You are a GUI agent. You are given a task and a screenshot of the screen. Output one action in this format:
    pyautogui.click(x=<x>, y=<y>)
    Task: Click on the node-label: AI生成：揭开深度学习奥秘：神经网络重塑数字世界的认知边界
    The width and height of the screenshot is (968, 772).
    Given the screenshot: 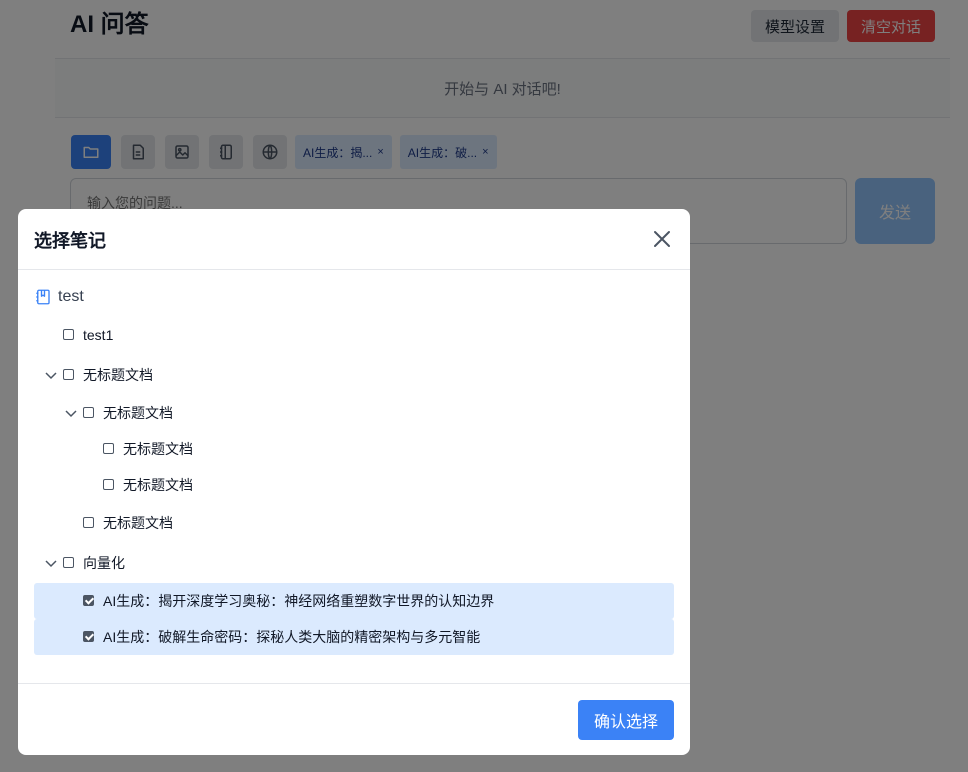 What is the action you would take?
    pyautogui.click(x=299, y=601)
    